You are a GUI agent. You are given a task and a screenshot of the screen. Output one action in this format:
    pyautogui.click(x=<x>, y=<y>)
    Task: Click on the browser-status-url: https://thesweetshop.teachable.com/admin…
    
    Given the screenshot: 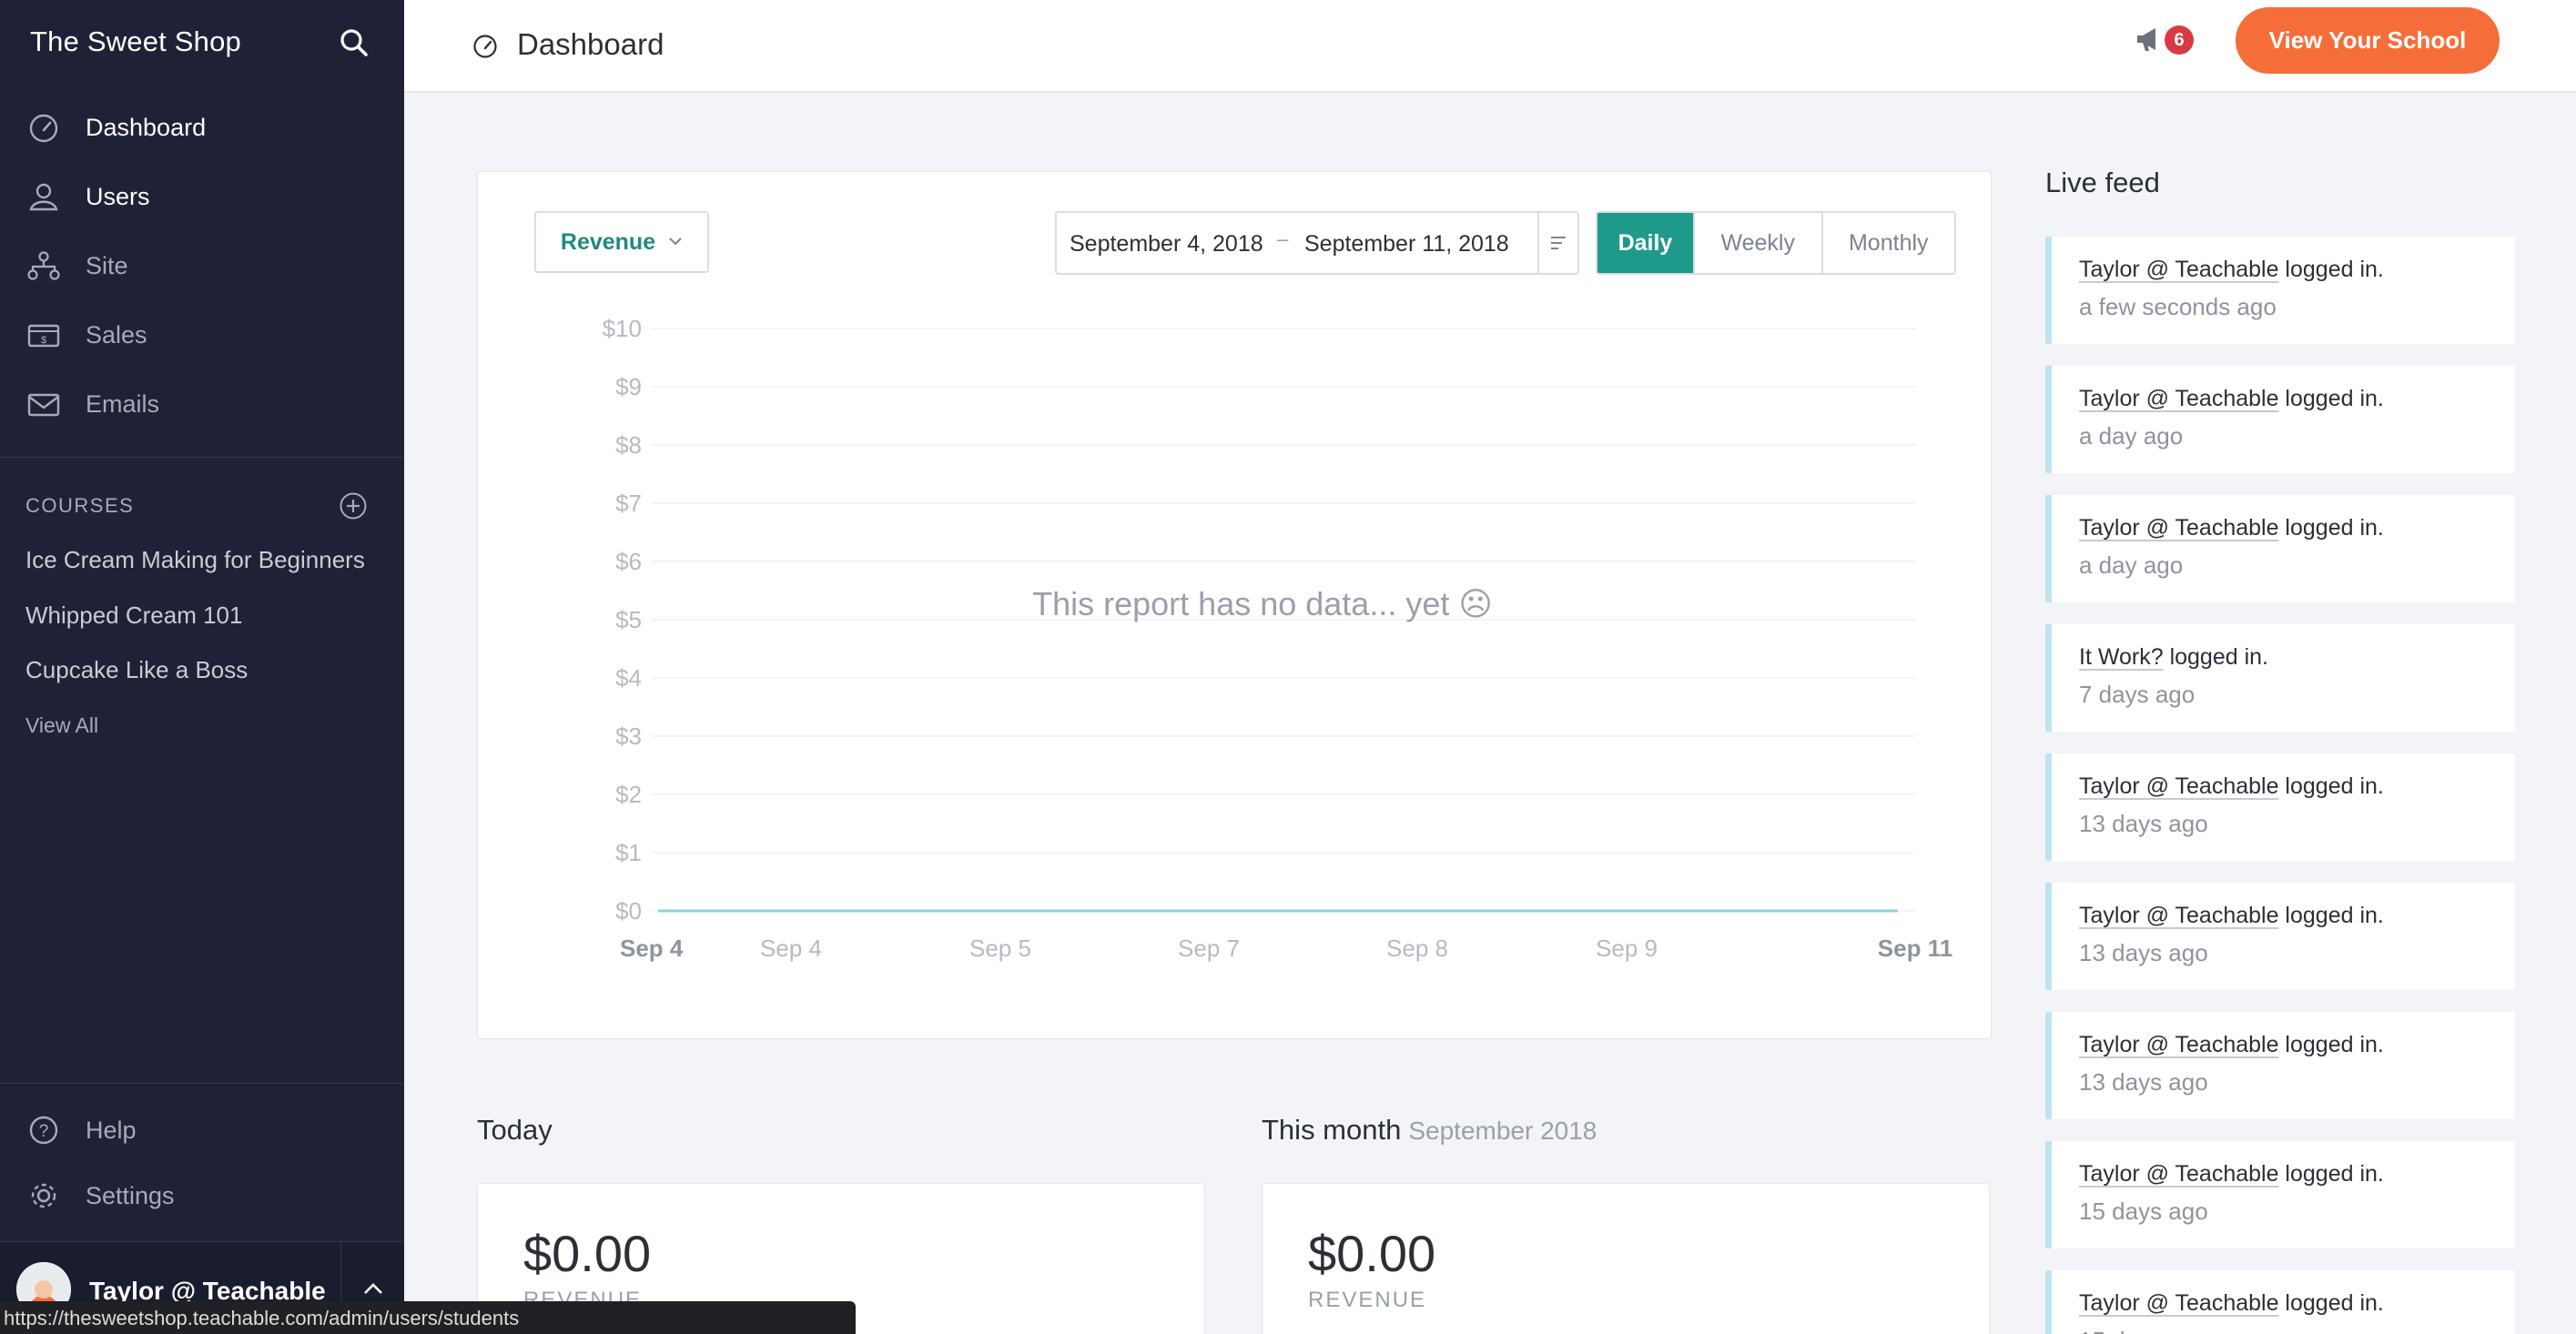 What is the action you would take?
    pyautogui.click(x=428, y=1317)
    